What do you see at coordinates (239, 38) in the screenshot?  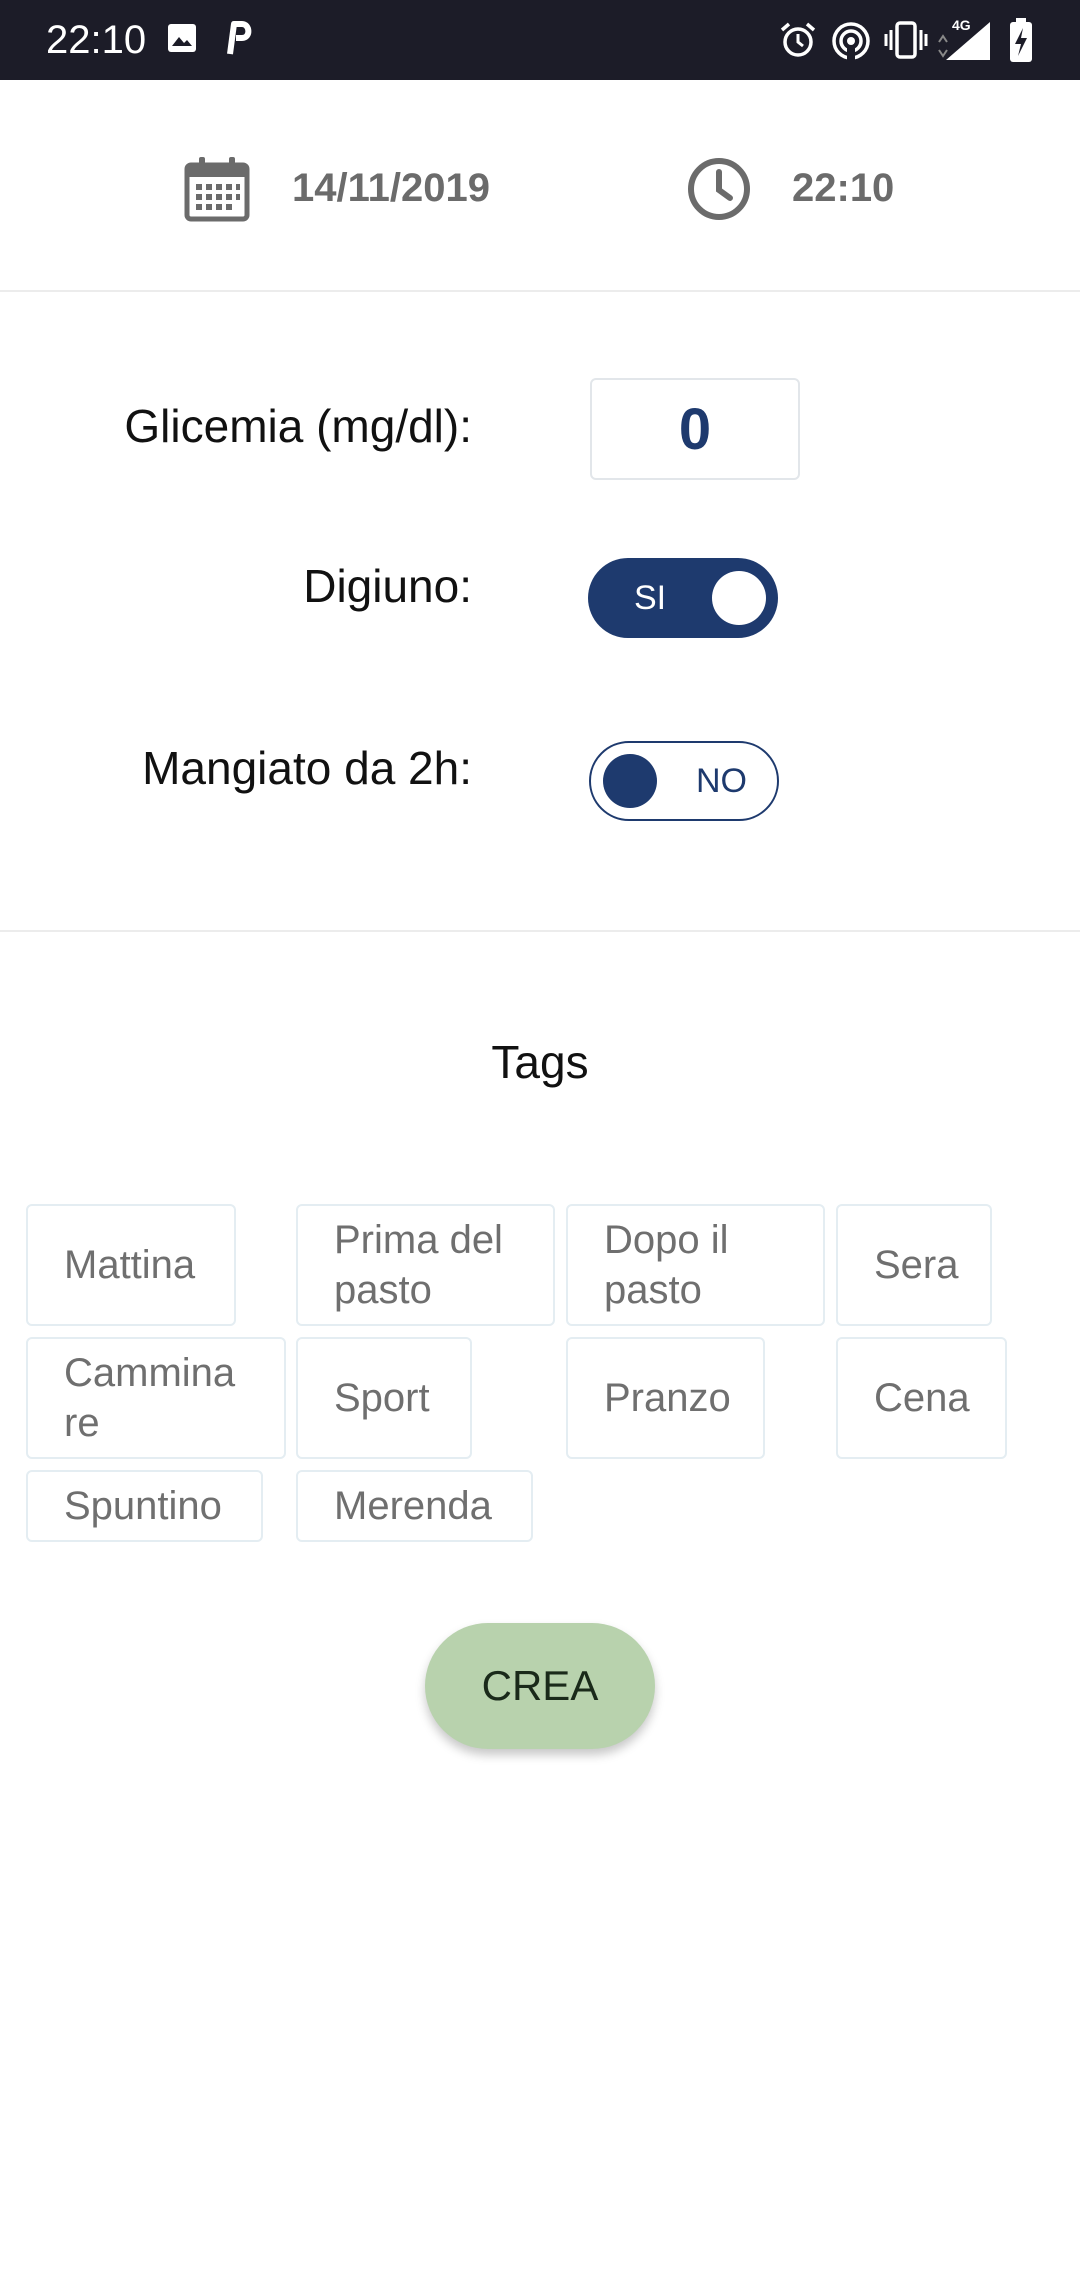 I see `p-icon` at bounding box center [239, 38].